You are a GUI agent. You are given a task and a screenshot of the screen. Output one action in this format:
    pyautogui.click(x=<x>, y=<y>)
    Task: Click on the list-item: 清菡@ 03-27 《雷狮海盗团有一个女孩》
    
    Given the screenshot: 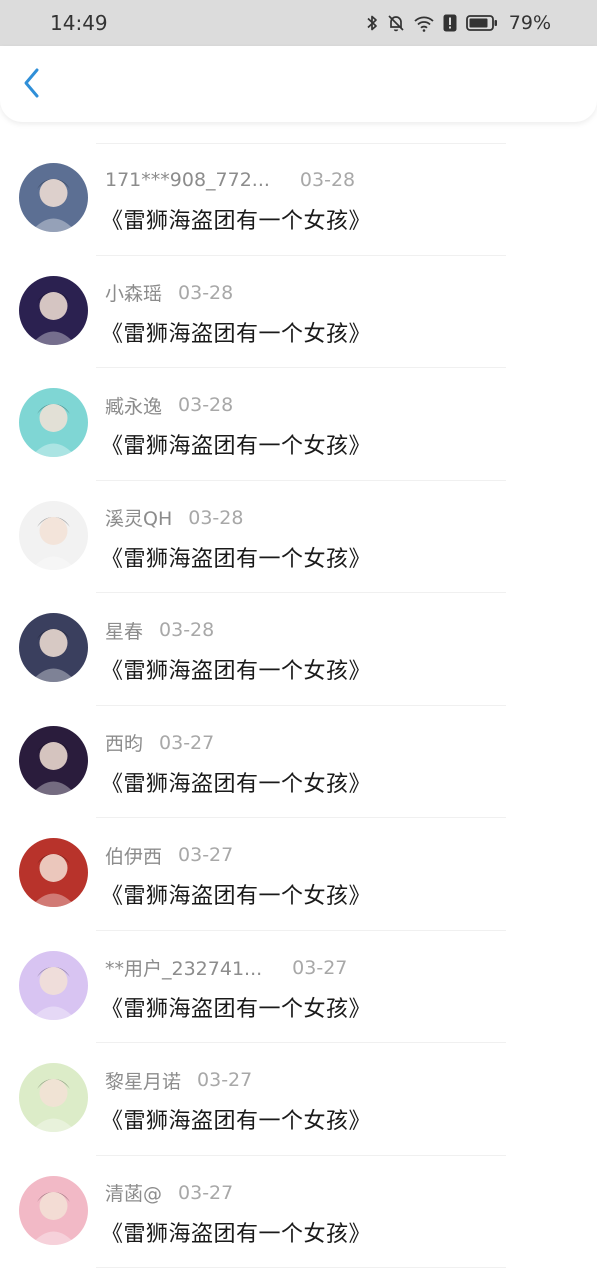 What is the action you would take?
    pyautogui.click(x=298, y=1212)
    